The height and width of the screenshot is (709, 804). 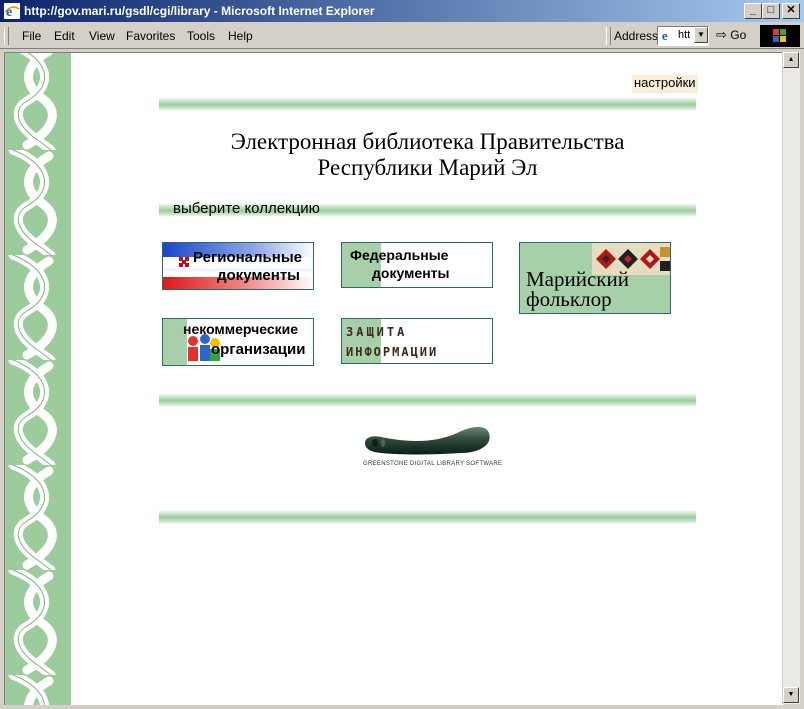 I want to click on collection-federal-documents: Федеральные документы, so click(x=417, y=265).